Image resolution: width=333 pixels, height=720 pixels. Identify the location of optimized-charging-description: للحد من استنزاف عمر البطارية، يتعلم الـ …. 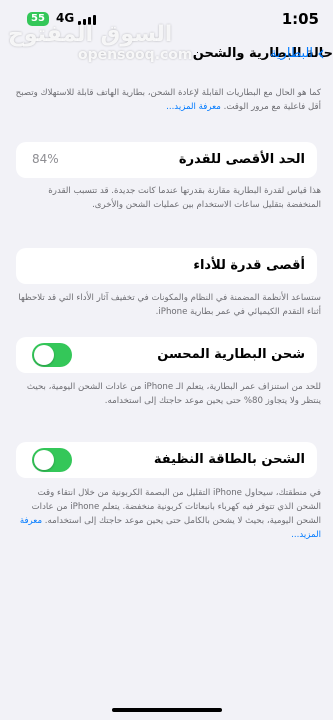
(173, 394).